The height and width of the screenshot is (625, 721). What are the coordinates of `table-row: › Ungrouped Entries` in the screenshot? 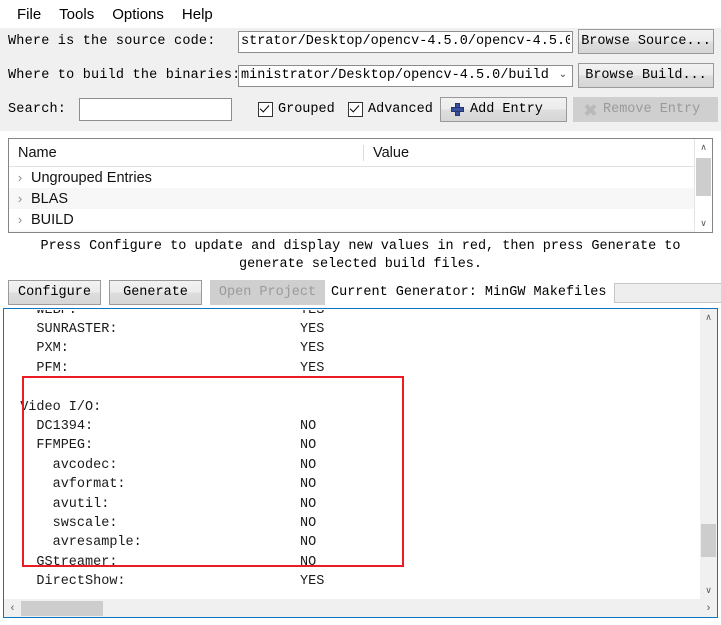 It's located at (351, 177).